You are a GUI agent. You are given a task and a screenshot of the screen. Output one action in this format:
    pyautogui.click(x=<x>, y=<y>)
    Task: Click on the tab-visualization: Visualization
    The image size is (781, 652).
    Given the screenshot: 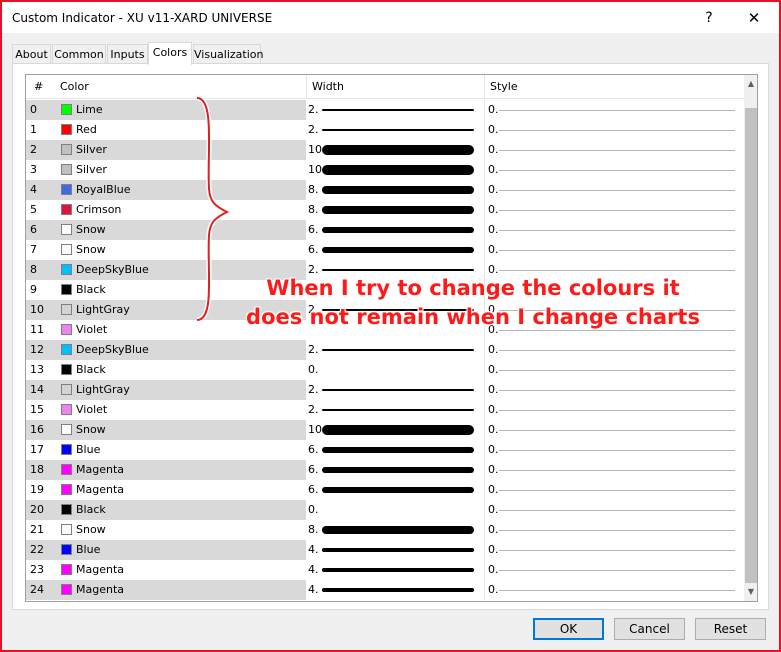 What is the action you would take?
    pyautogui.click(x=228, y=54)
    